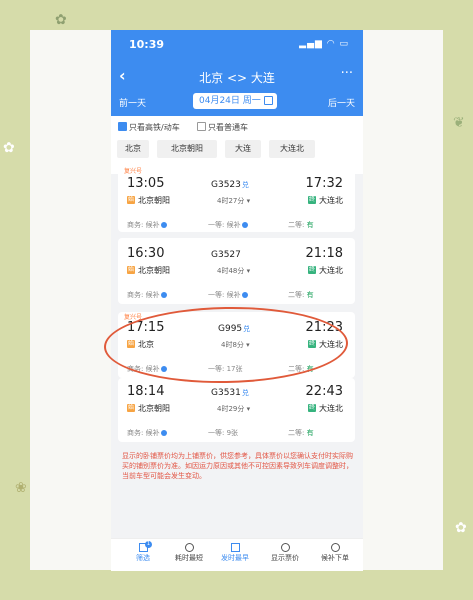 Image resolution: width=473 pixels, height=600 pixels. Describe the element at coordinates (231, 409) in the screenshot. I see `duration-text: 4时29分` at that location.